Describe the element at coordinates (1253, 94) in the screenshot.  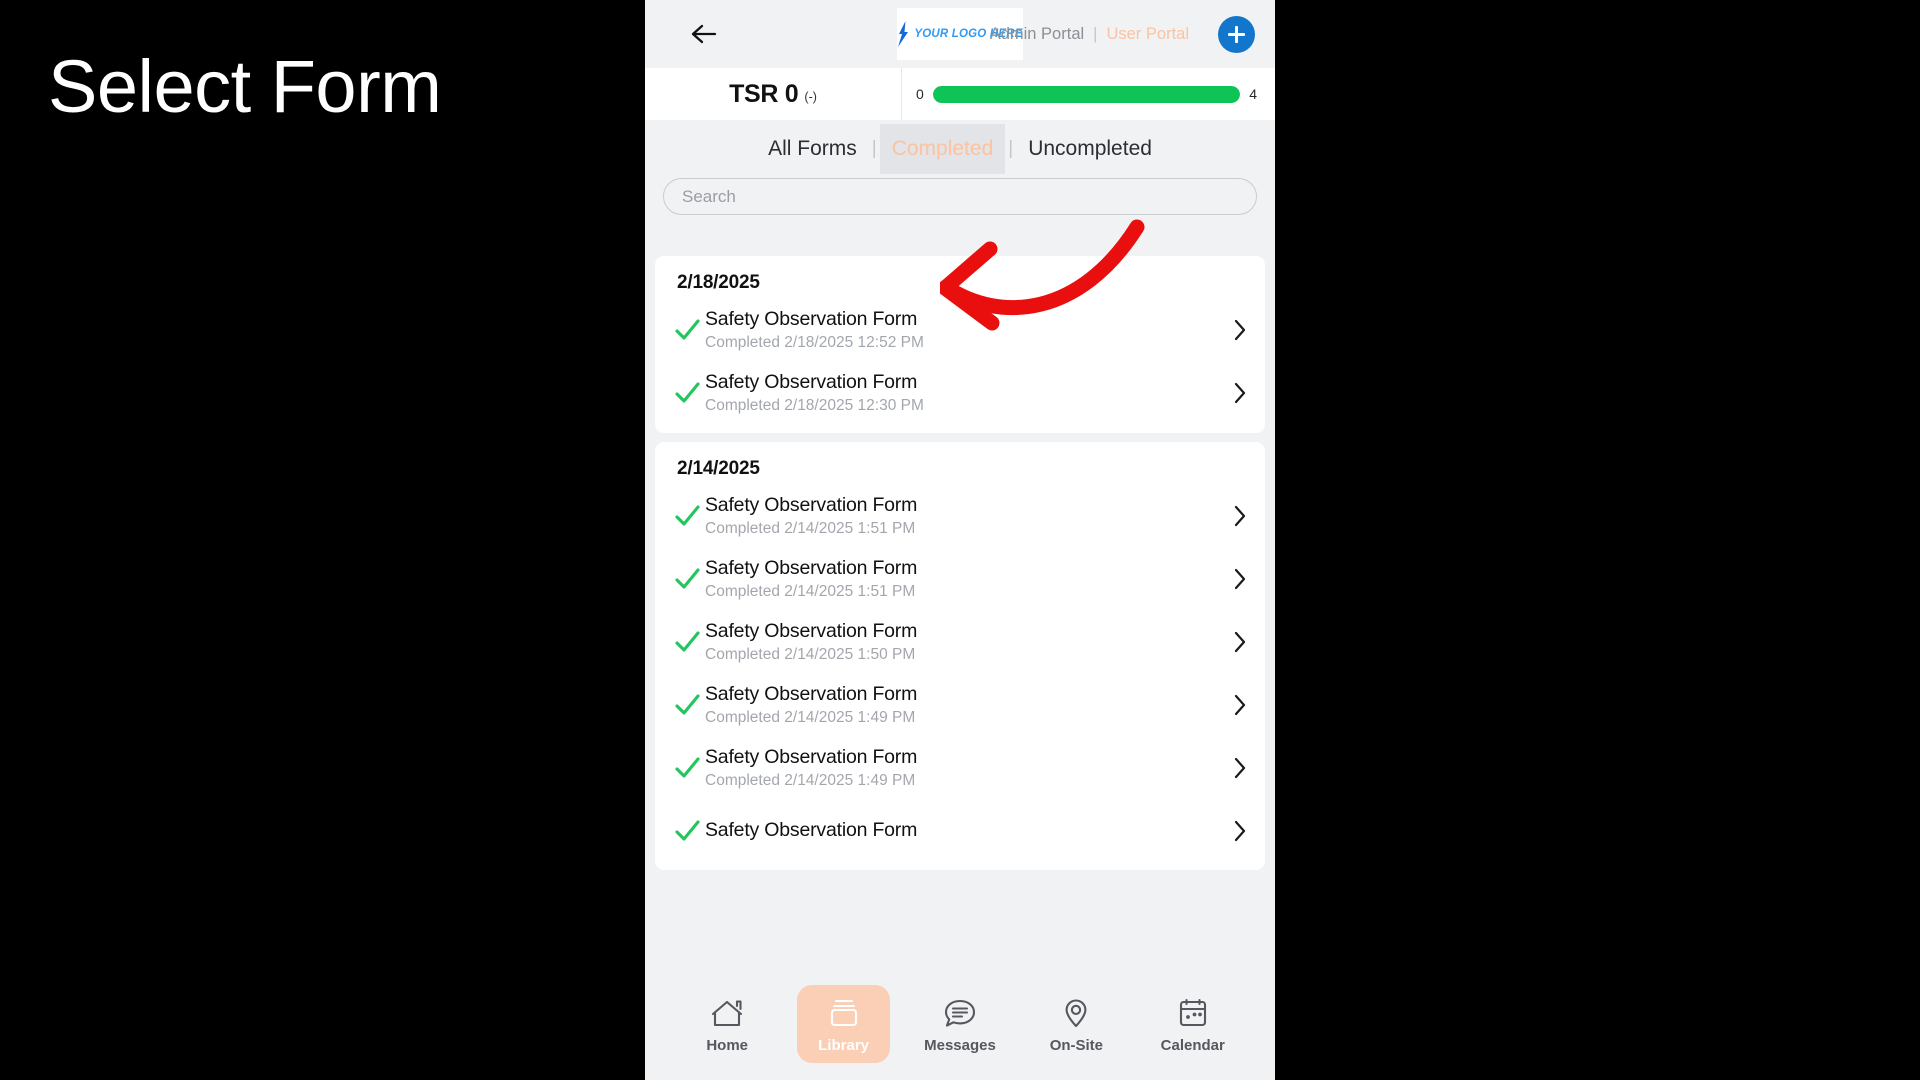
I see `progress-max-label: 4` at that location.